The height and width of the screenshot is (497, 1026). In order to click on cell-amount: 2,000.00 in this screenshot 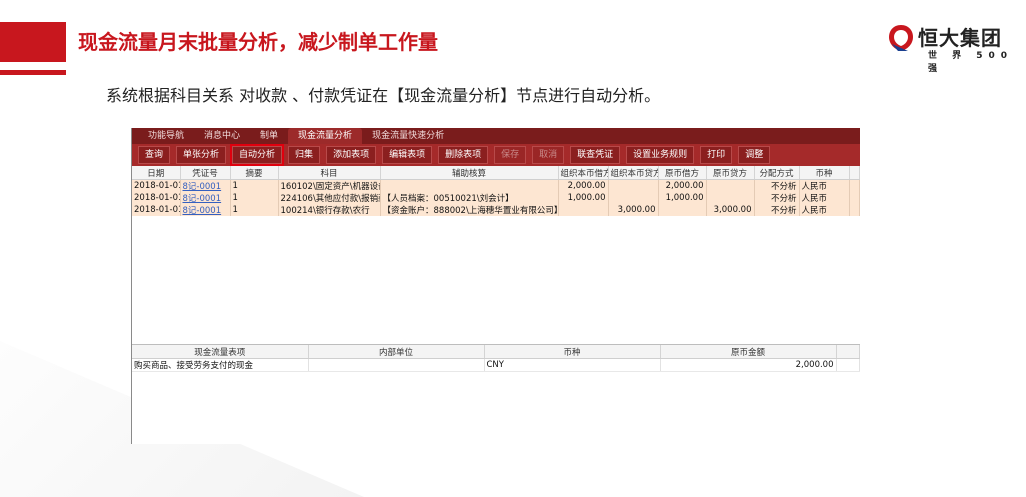, I will do `click(748, 365)`.